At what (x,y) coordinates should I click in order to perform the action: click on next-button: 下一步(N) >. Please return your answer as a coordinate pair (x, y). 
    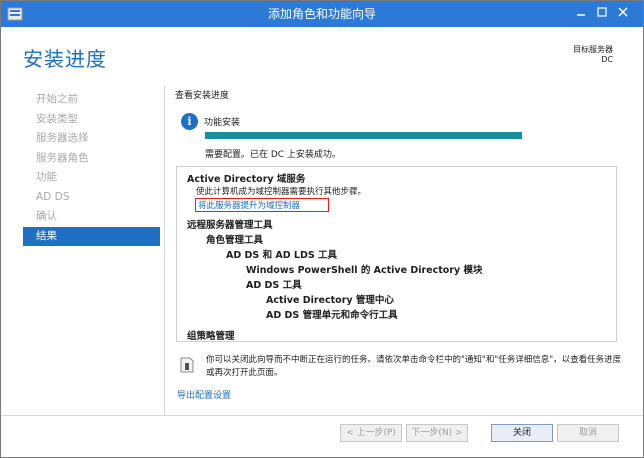
    Looking at the image, I should click on (437, 433).